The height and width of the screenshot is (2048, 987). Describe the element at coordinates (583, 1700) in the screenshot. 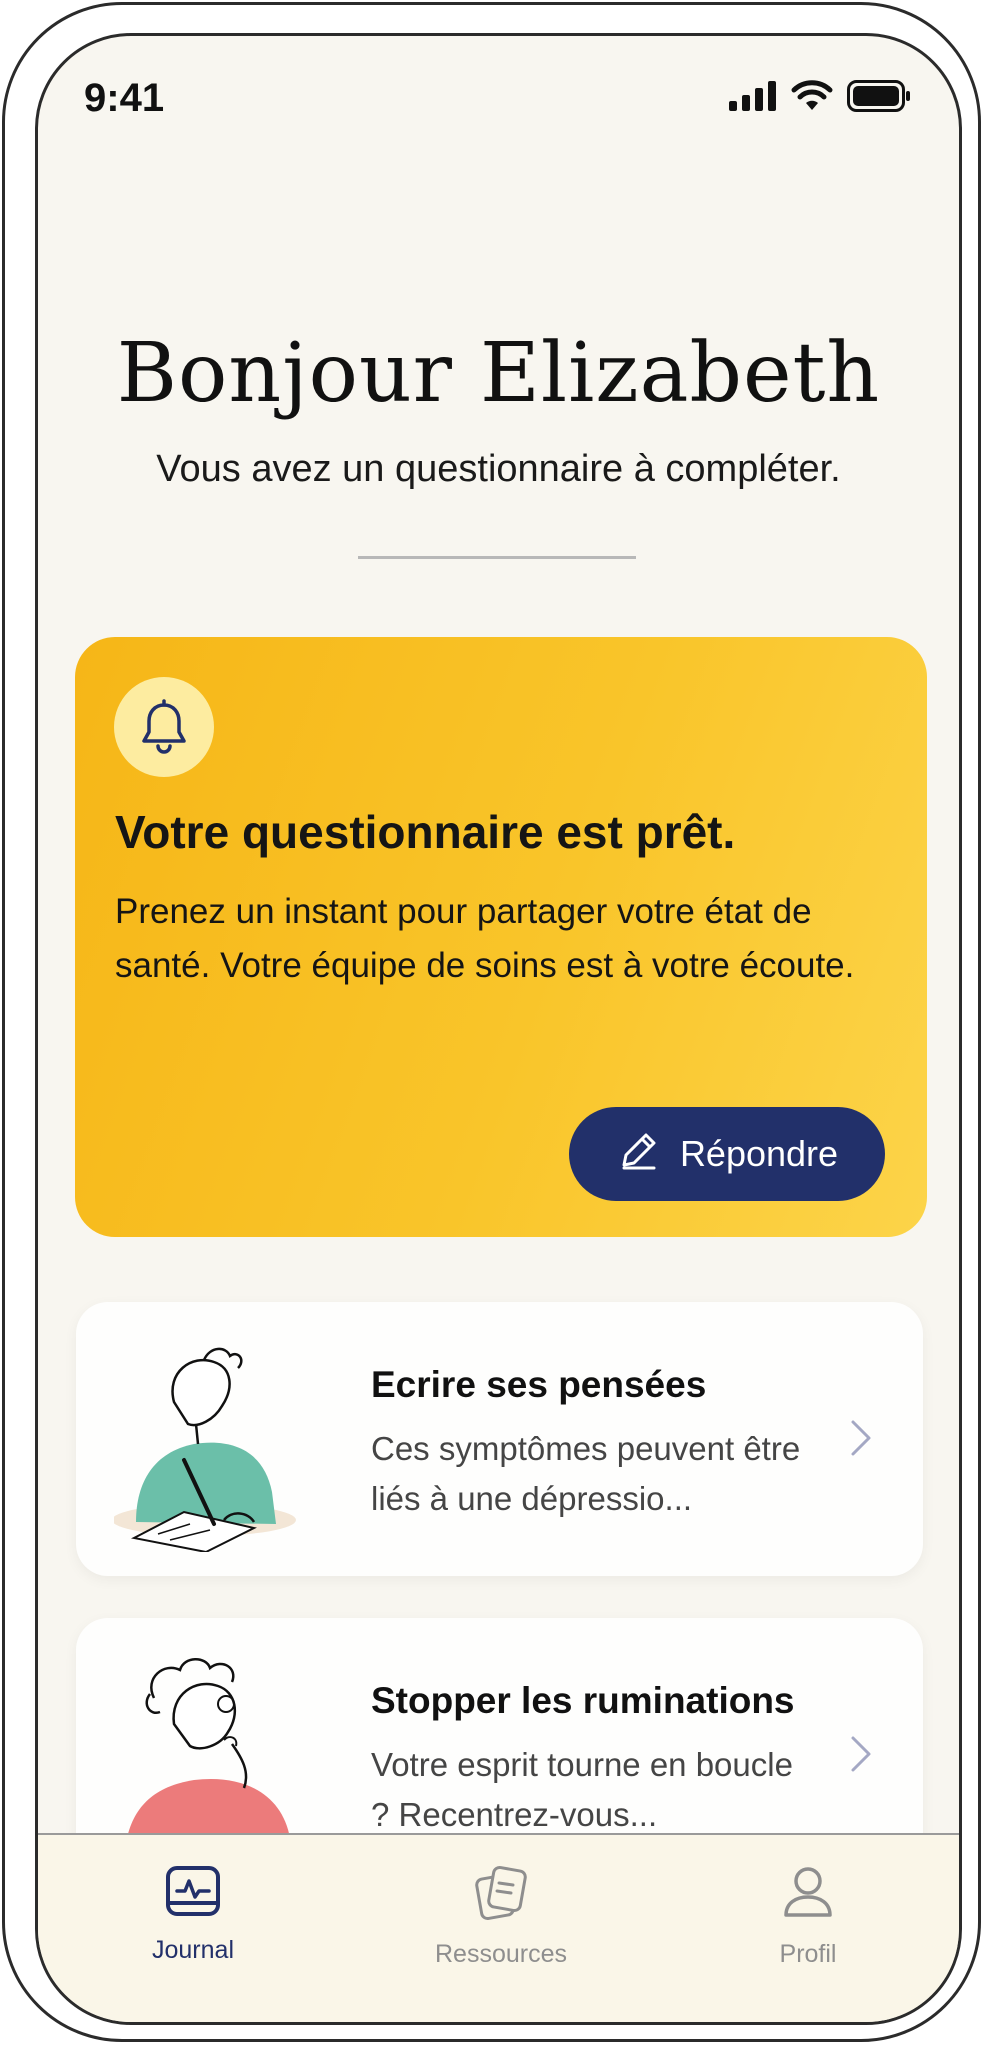

I see `card-title: Stopper les ruminations` at that location.